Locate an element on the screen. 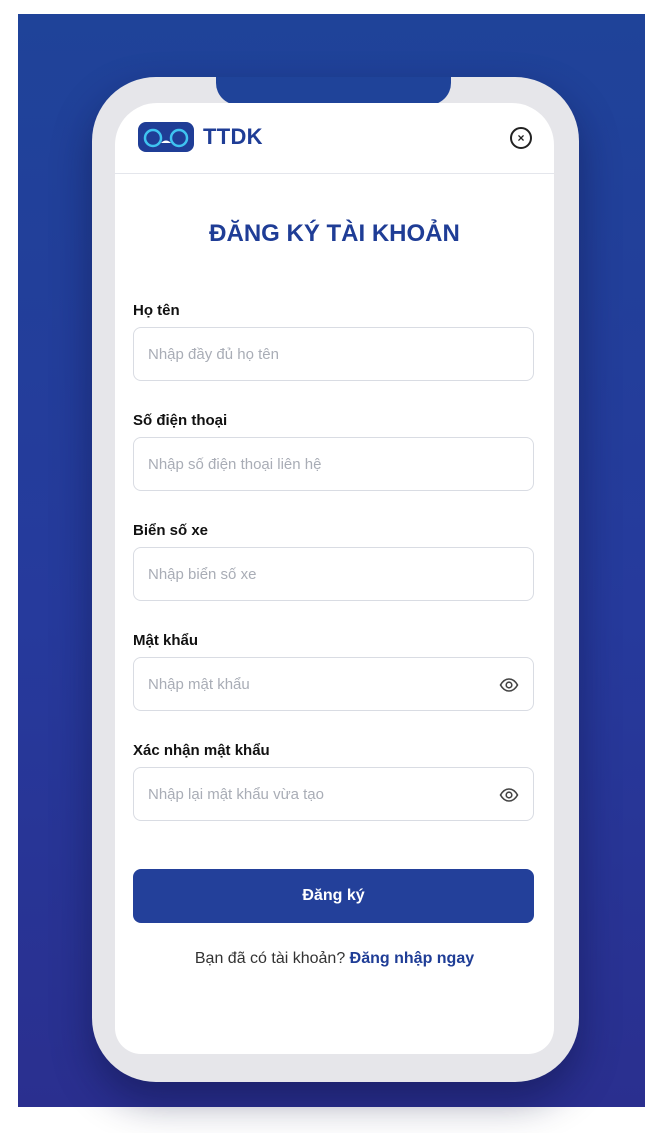 This screenshot has height=1133, width=663. plate-label: Biển số xe is located at coordinates (171, 530).